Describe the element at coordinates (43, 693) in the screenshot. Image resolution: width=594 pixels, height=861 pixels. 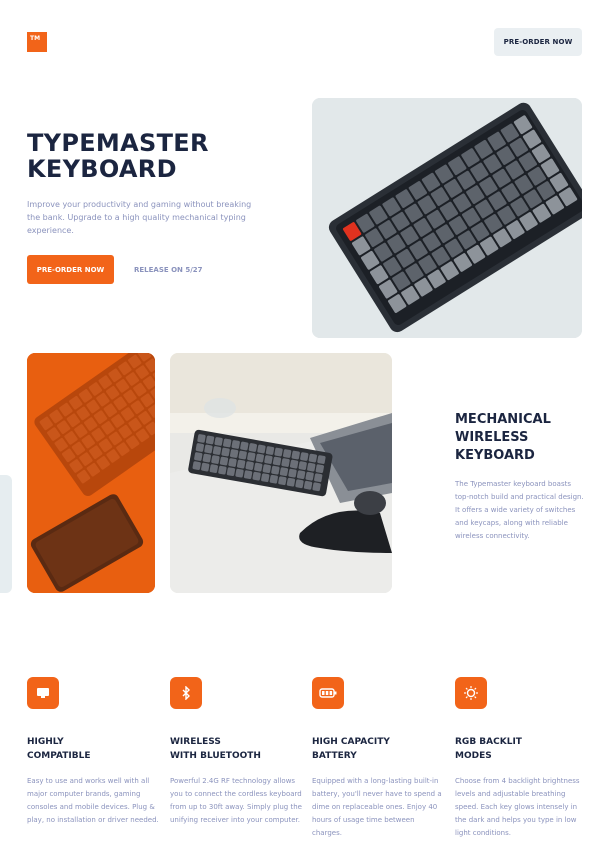
I see `monitor-icon` at that location.